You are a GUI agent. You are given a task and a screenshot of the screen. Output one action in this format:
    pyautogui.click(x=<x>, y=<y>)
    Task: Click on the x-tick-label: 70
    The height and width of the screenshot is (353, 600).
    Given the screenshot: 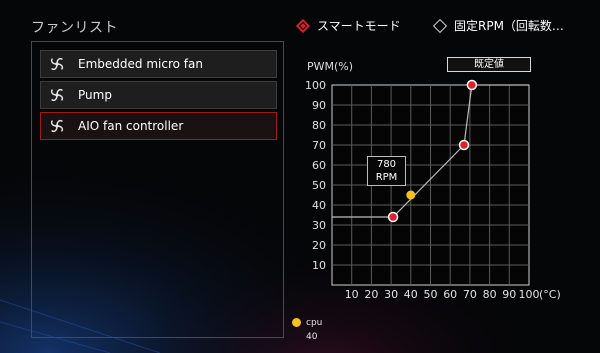 What is the action you would take?
    pyautogui.click(x=470, y=294)
    